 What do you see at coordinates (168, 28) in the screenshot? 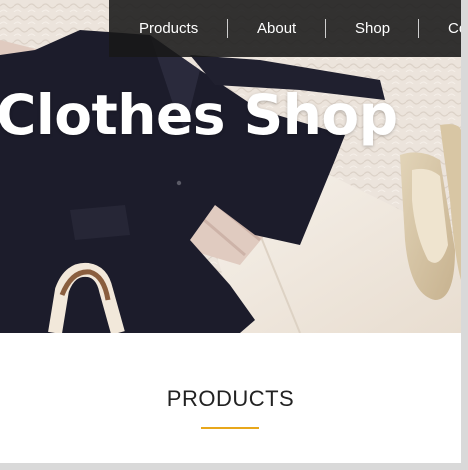
I see `nav-link-products: Products` at bounding box center [168, 28].